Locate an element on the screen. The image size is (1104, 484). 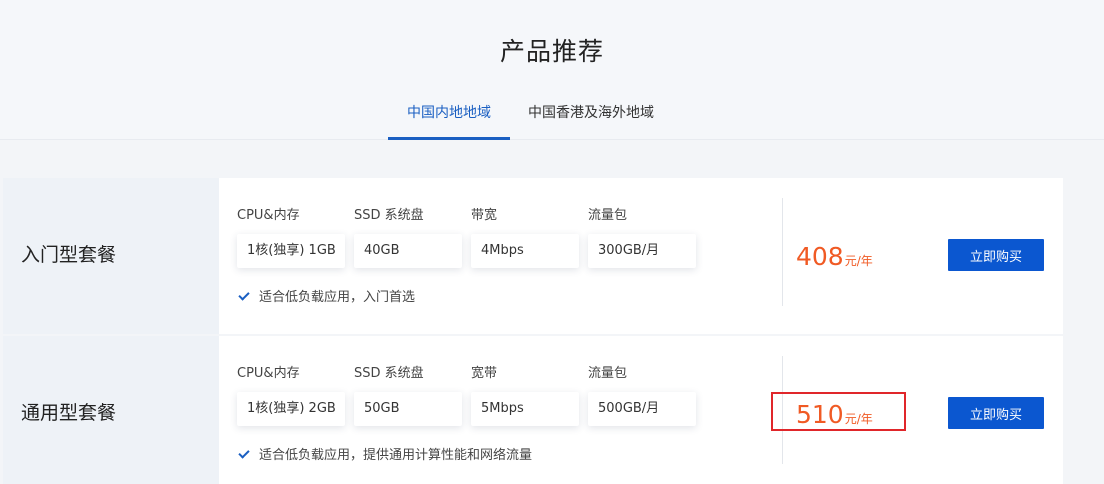
price-unit: 元/年 is located at coordinates (858, 261).